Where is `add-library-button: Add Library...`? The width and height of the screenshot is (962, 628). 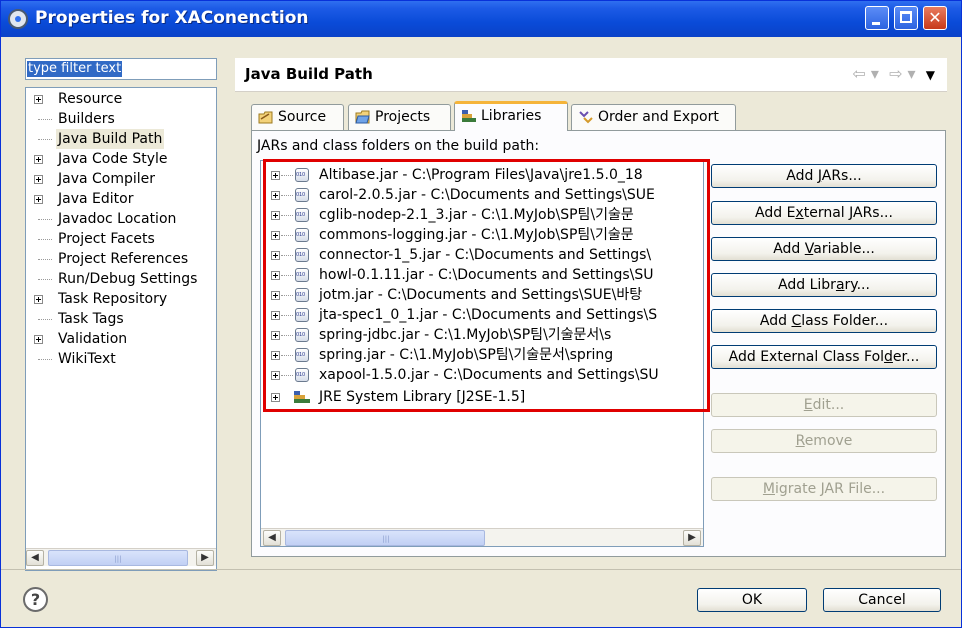 add-library-button: Add Library... is located at coordinates (824, 285).